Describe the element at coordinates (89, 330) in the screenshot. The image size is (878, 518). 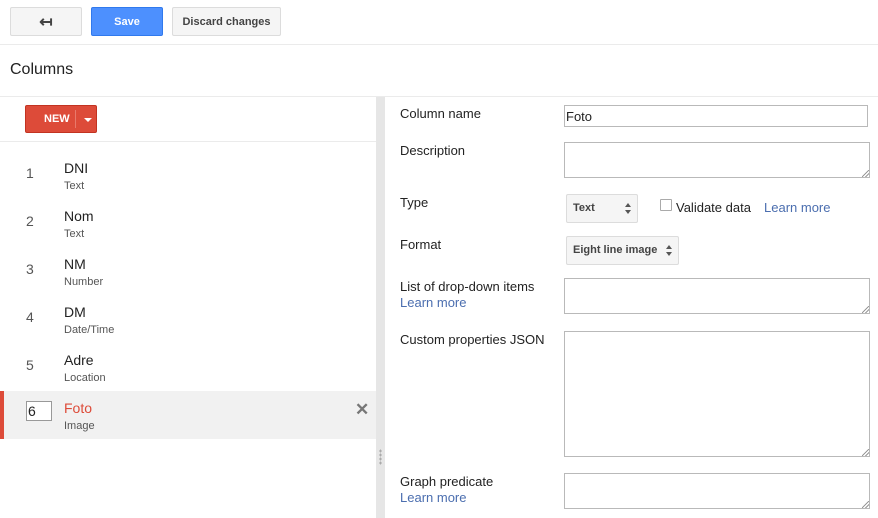
I see `column-type: Date/Time` at that location.